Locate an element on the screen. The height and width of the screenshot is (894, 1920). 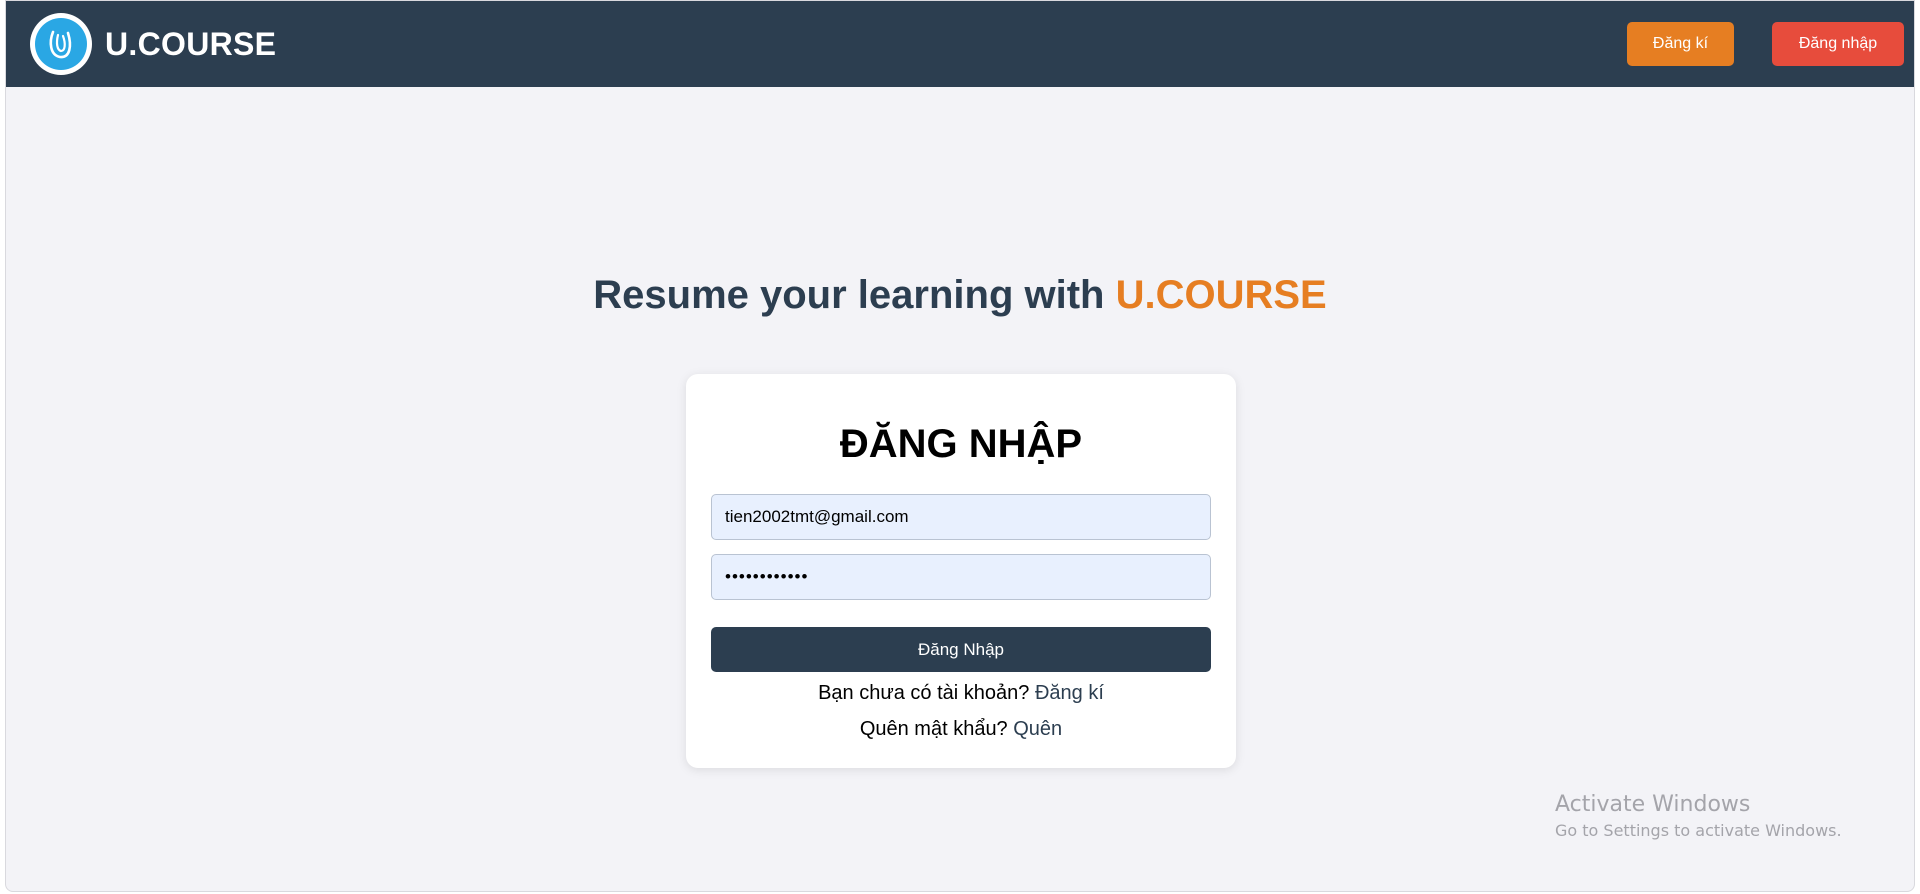
signup-link: Đăng kí is located at coordinates (1069, 693).